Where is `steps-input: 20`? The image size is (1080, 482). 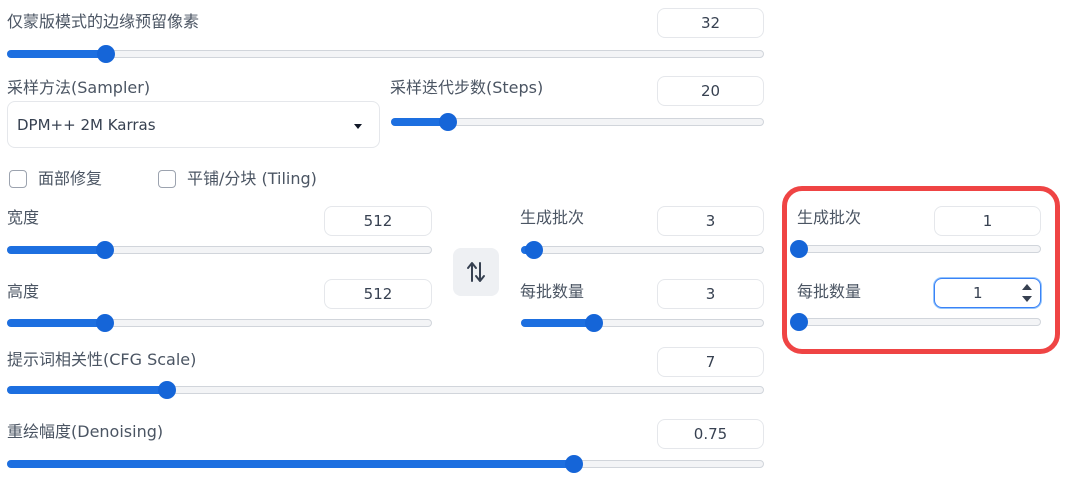 steps-input: 20 is located at coordinates (710, 91).